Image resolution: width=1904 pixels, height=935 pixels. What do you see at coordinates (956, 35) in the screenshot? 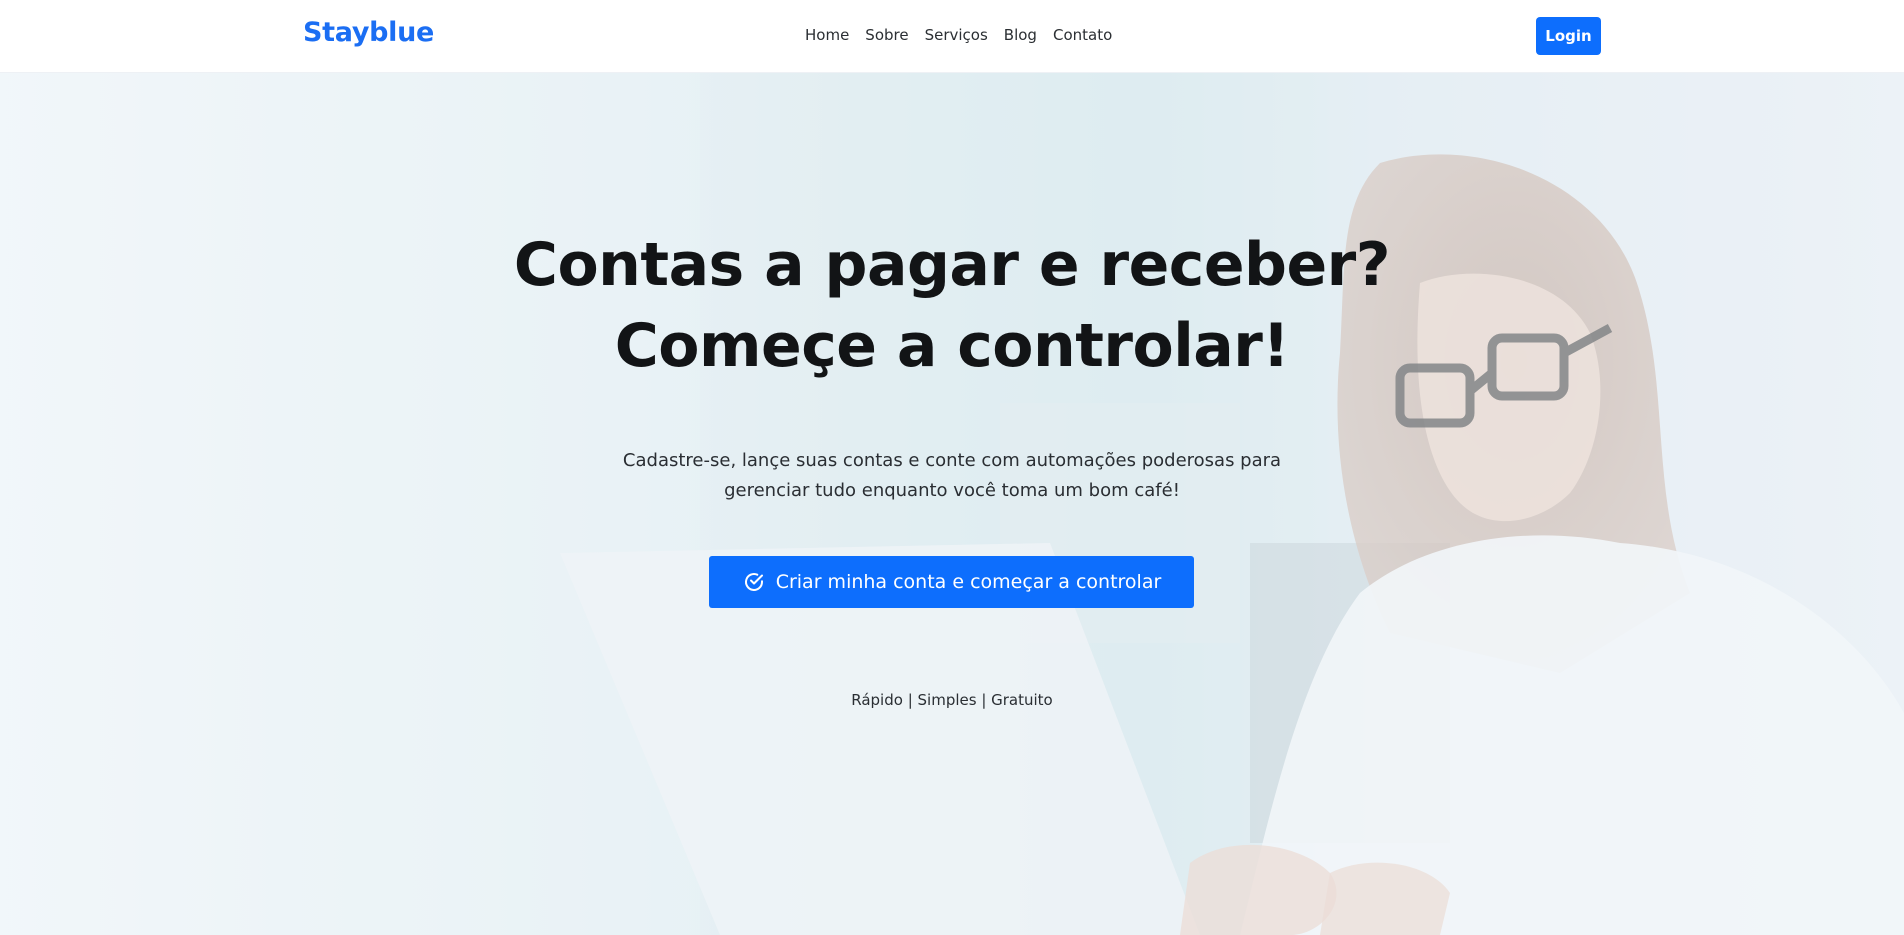
I see `nav-link-servicos: Serviços` at bounding box center [956, 35].